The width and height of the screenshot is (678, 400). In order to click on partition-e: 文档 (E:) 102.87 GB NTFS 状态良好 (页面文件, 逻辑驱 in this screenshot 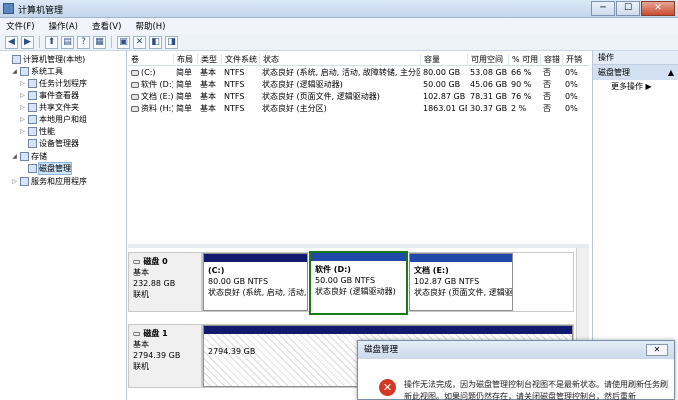, I will do `click(461, 282)`.